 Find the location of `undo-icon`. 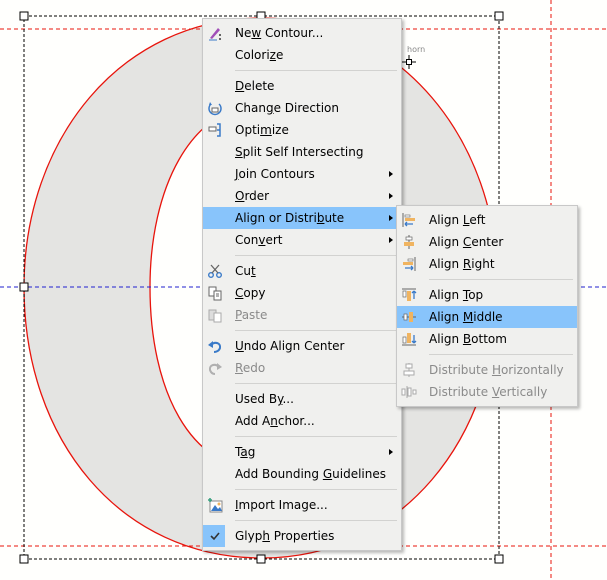

undo-icon is located at coordinates (215, 346).